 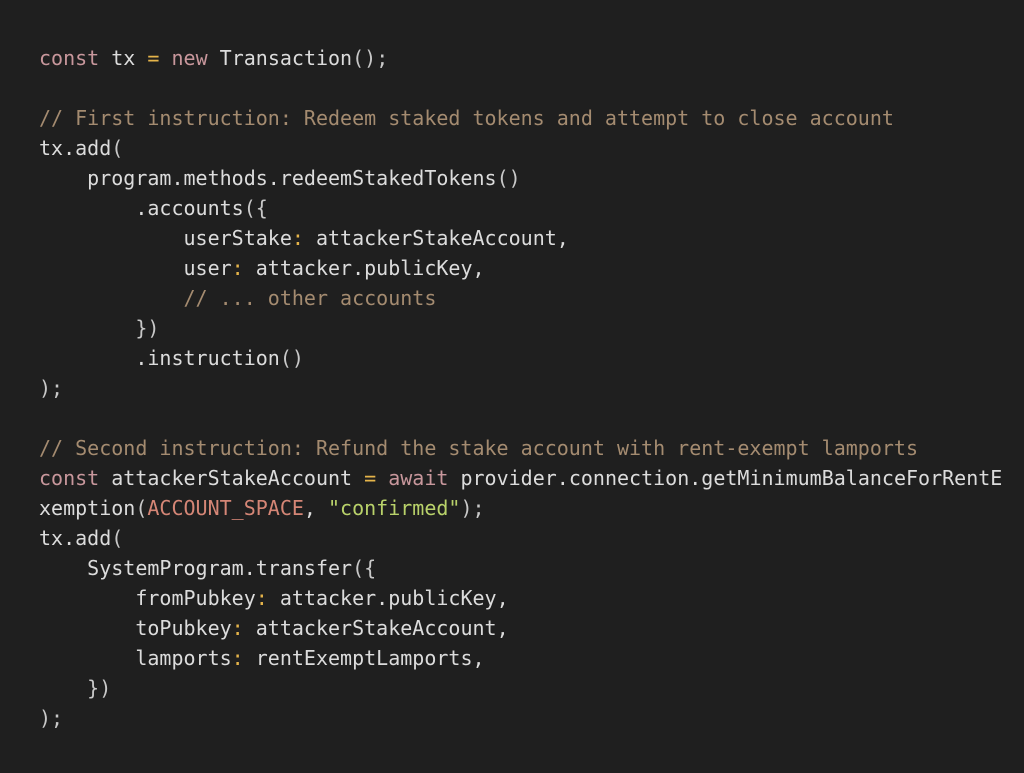 What do you see at coordinates (520, 58) in the screenshot?
I see `code-line: const tx = new Transaction();` at bounding box center [520, 58].